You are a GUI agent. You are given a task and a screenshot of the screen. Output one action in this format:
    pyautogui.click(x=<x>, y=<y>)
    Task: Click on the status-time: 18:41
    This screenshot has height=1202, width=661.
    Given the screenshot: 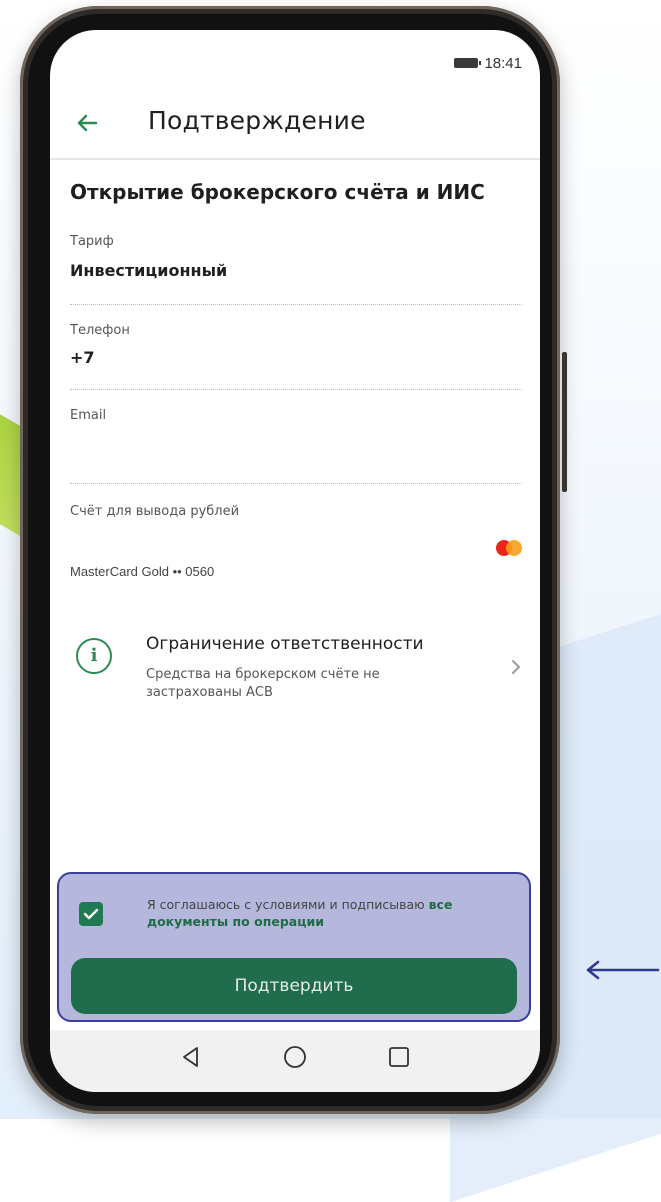 What is the action you would take?
    pyautogui.click(x=503, y=63)
    